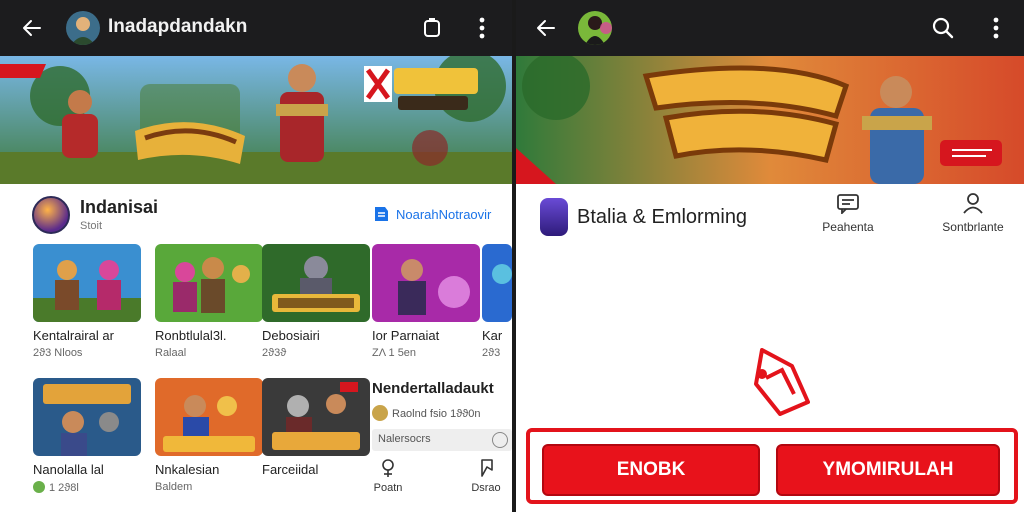 Image resolution: width=1024 pixels, height=512 pixels. Describe the element at coordinates (772, 466) in the screenshot. I see `cta-panel: ENOBK YMOMIRULAH` at that location.